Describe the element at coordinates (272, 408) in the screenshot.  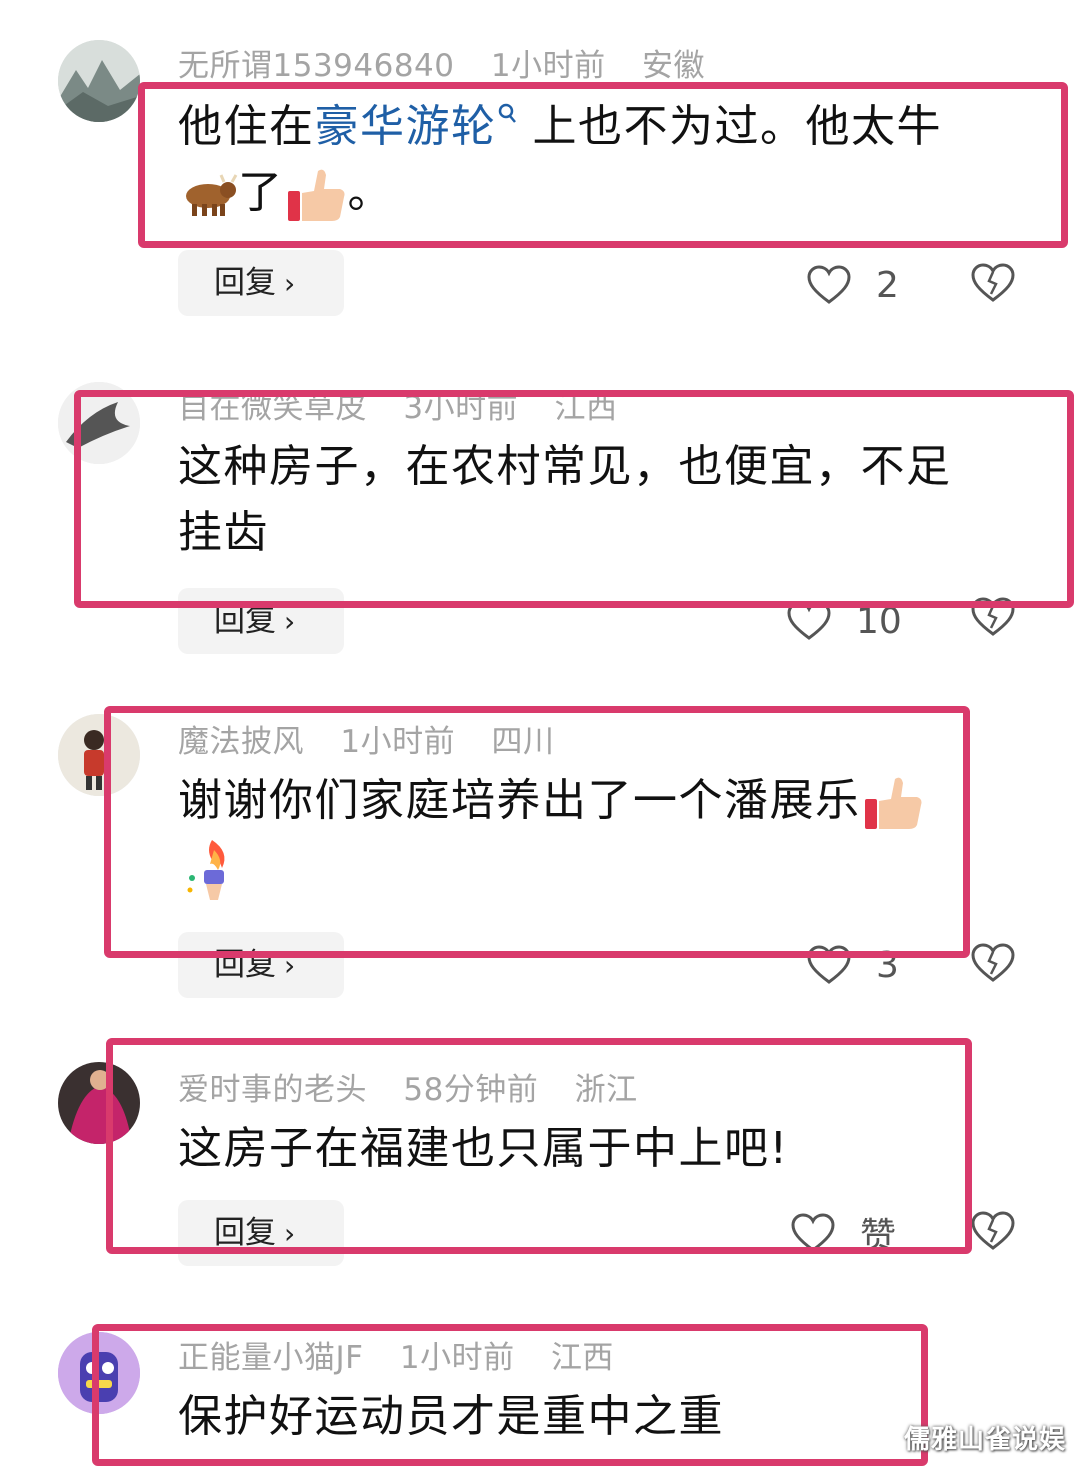
I see `username: 自在微笑草皮` at that location.